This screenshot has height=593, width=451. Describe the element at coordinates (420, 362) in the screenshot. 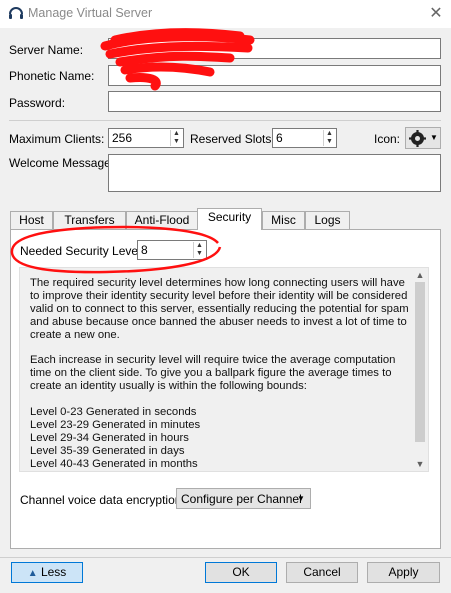

I see `scrollbar-thumb` at that location.